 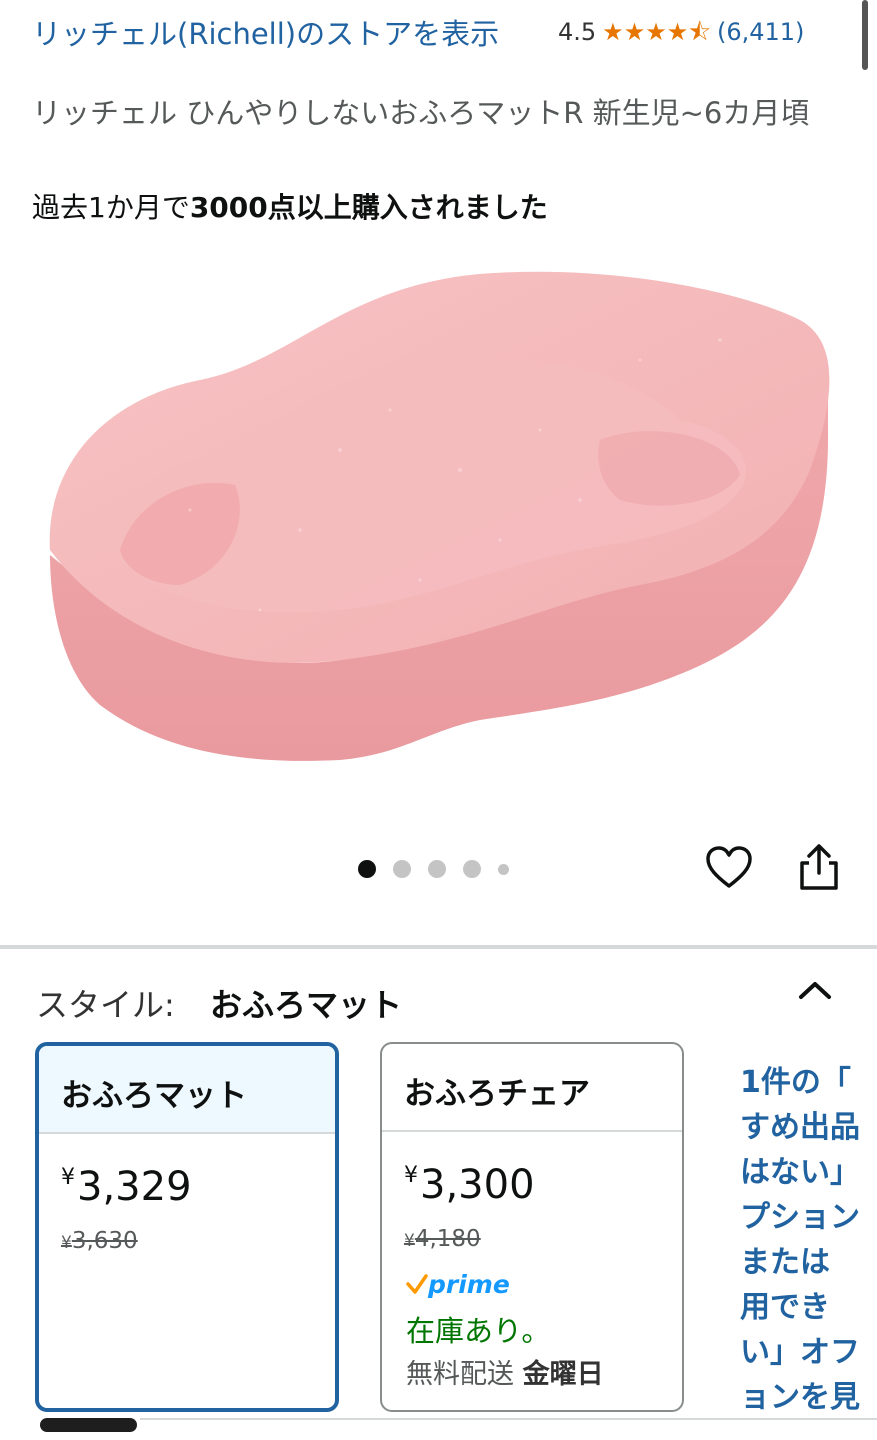 What do you see at coordinates (438, 947) in the screenshot?
I see `section-divider` at bounding box center [438, 947].